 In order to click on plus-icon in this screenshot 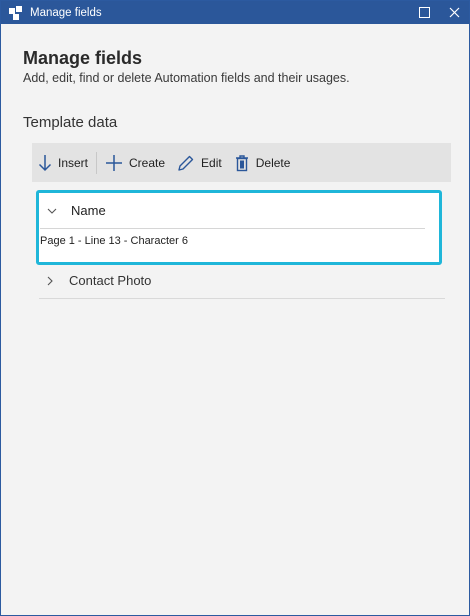, I will do `click(114, 162)`.